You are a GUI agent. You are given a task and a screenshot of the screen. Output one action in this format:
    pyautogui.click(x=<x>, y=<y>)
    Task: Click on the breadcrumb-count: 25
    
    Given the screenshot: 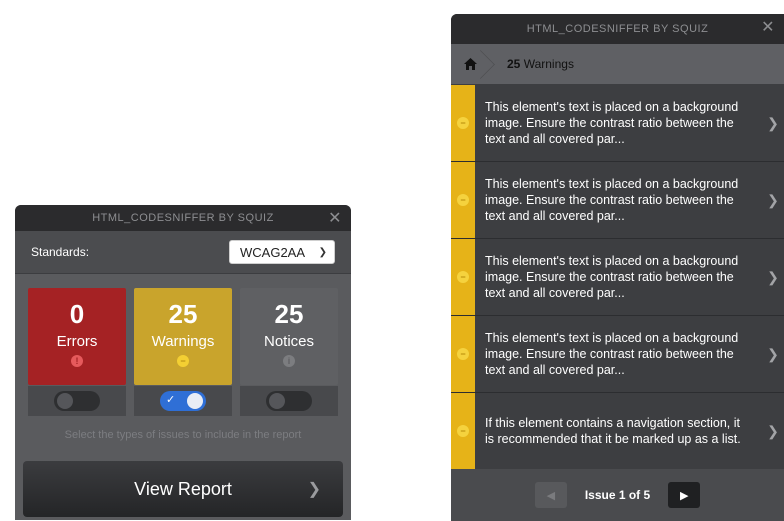 What is the action you would take?
    pyautogui.click(x=514, y=64)
    